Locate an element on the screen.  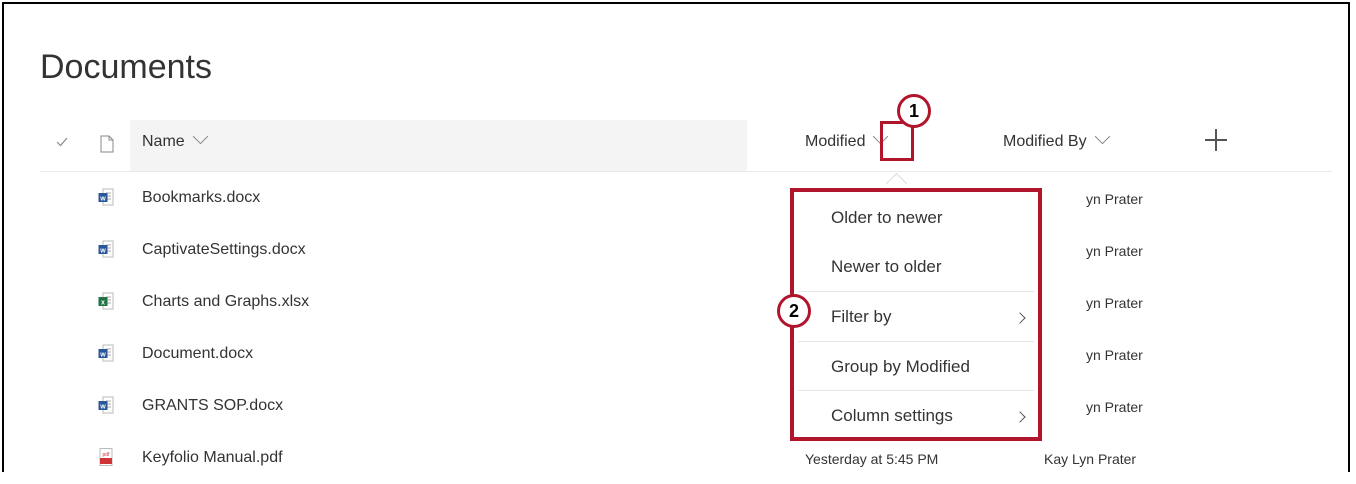
table-row: x Charts and Graphs.xlsx yn Prater is located at coordinates (686, 302).